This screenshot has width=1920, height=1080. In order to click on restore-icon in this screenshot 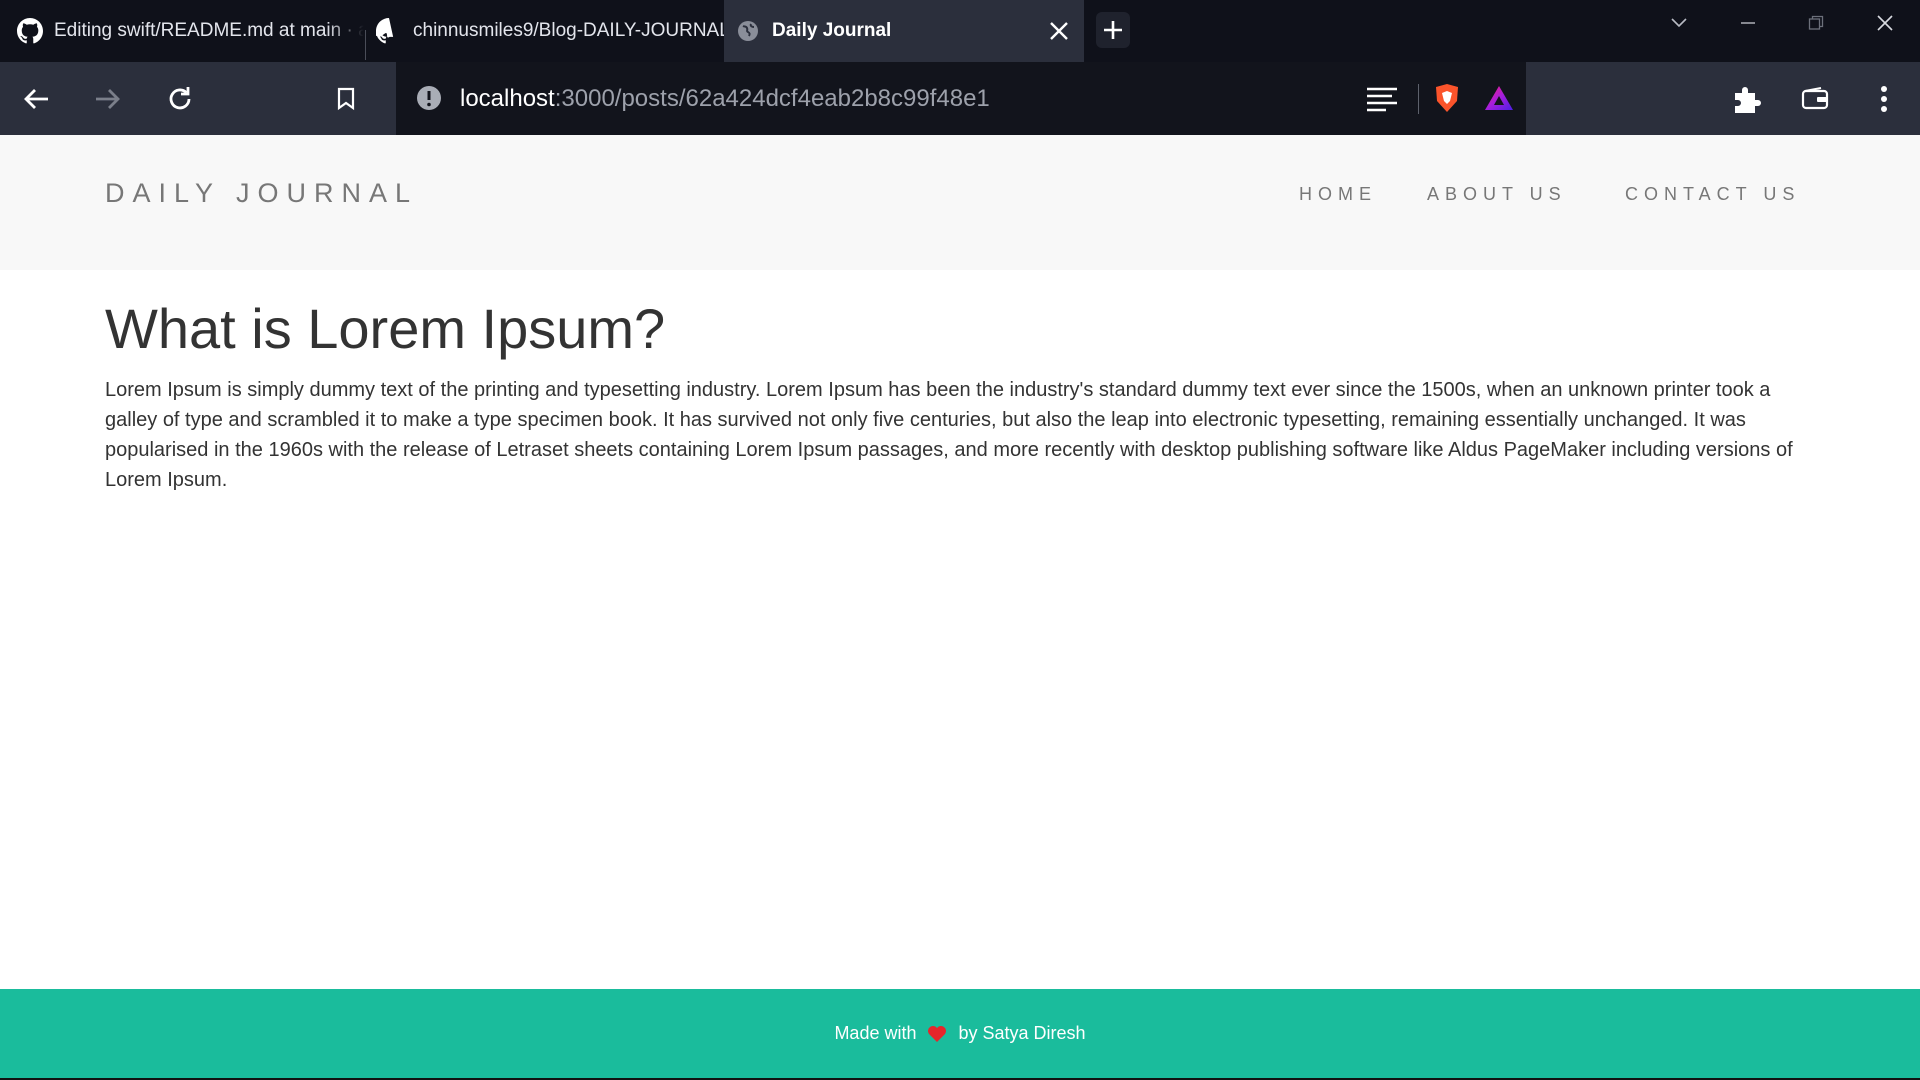, I will do `click(1816, 23)`.